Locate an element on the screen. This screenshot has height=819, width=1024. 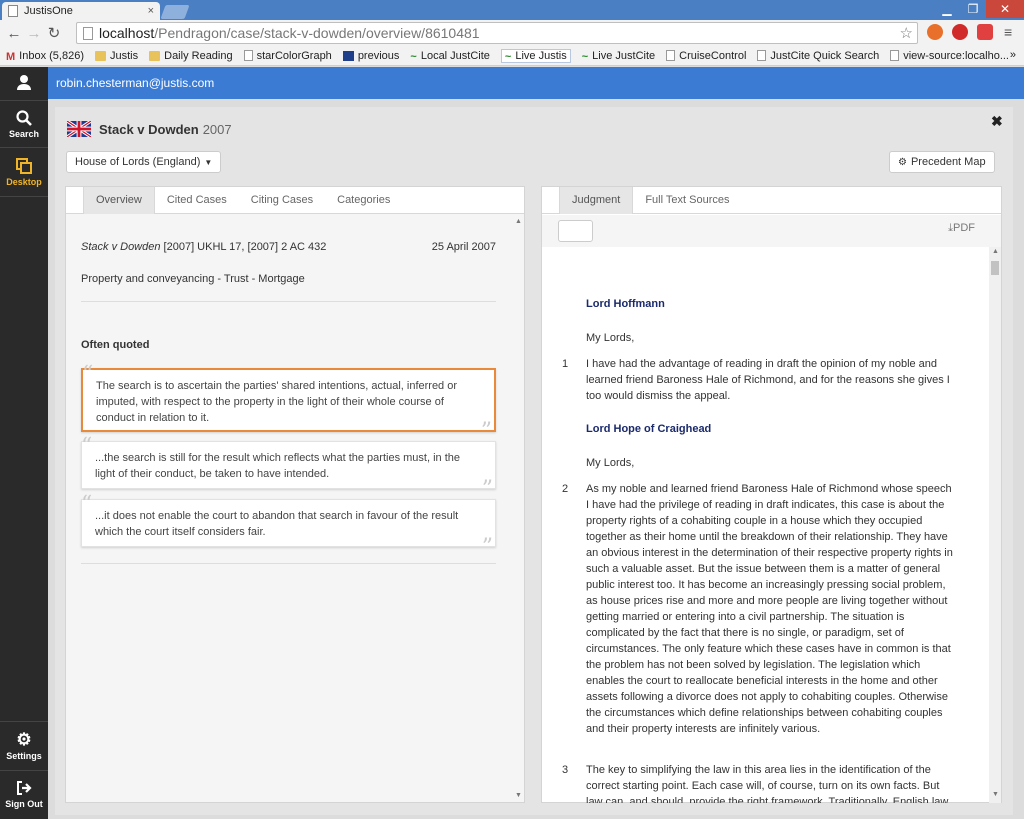
window-close-icon: ✕ is located at coordinates (1005, 9).